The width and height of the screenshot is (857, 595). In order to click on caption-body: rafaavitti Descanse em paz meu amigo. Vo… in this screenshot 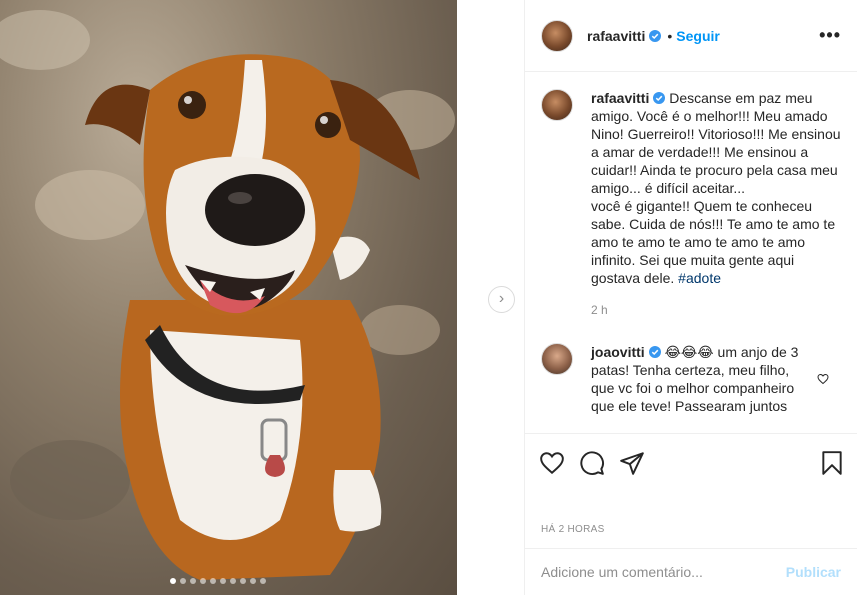, I will do `click(716, 204)`.